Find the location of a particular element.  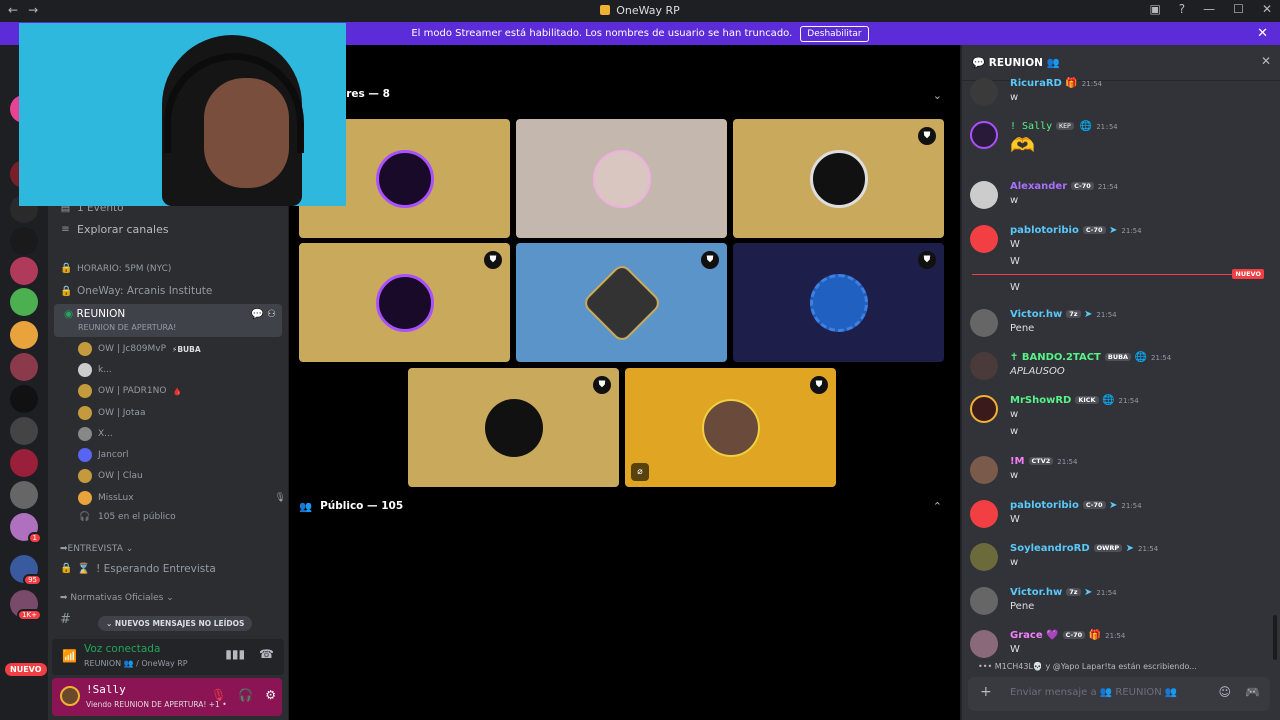

speaker-tile is located at coordinates (621, 178).